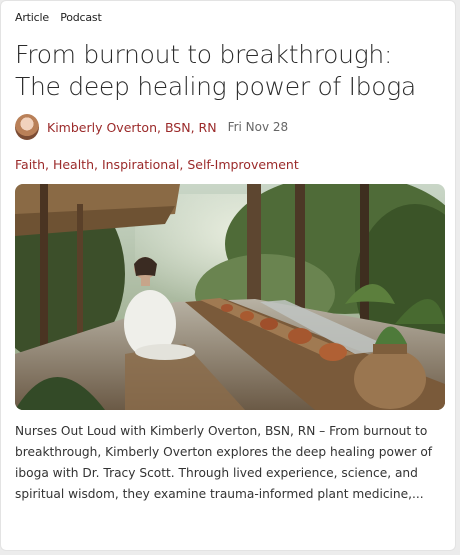 The image size is (460, 555). I want to click on publish-date: Fri Nov 28, so click(258, 127).